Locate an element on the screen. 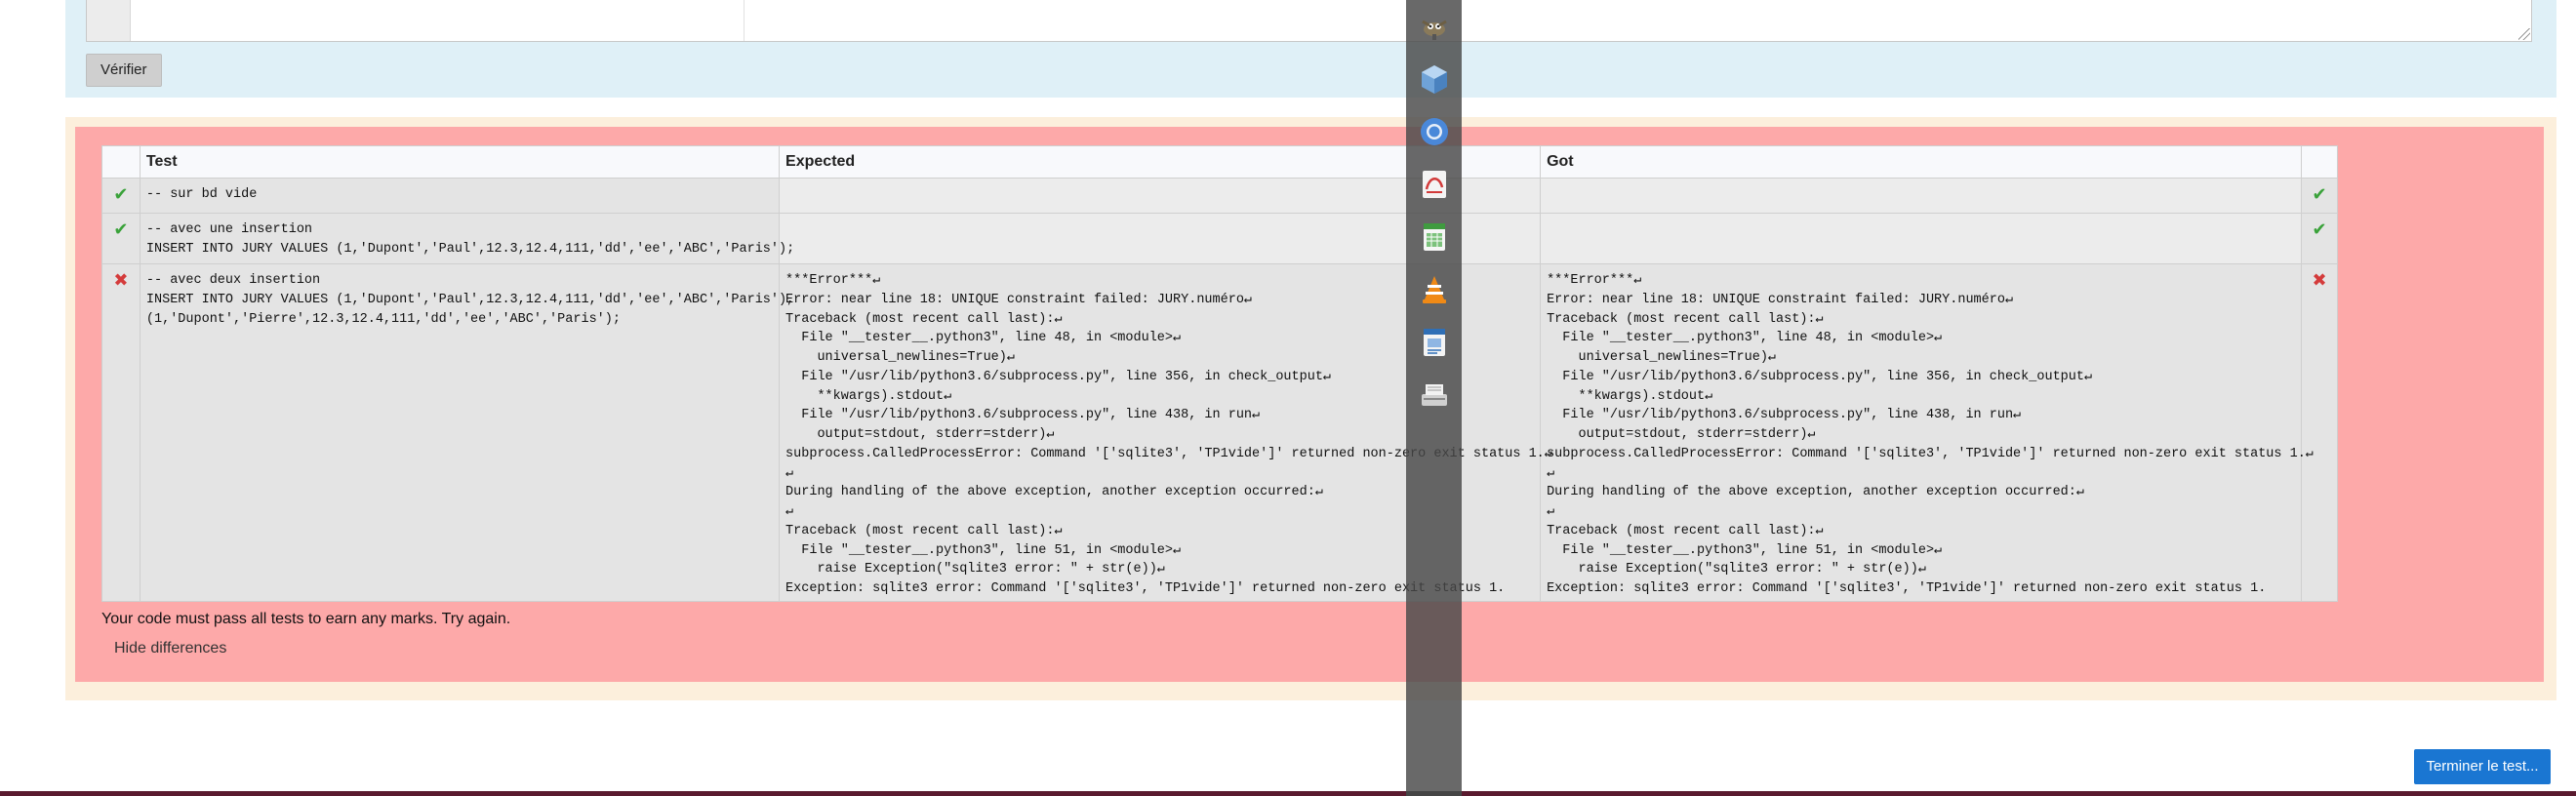  test-code: -- sur bd vide is located at coordinates (201, 194).